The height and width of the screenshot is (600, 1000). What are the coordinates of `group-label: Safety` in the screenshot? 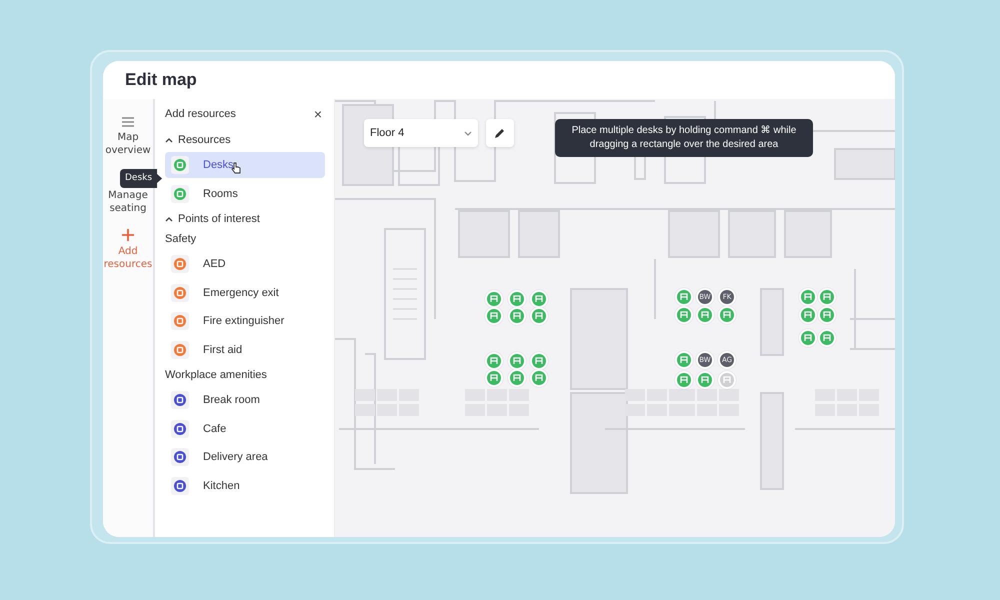 It's located at (181, 239).